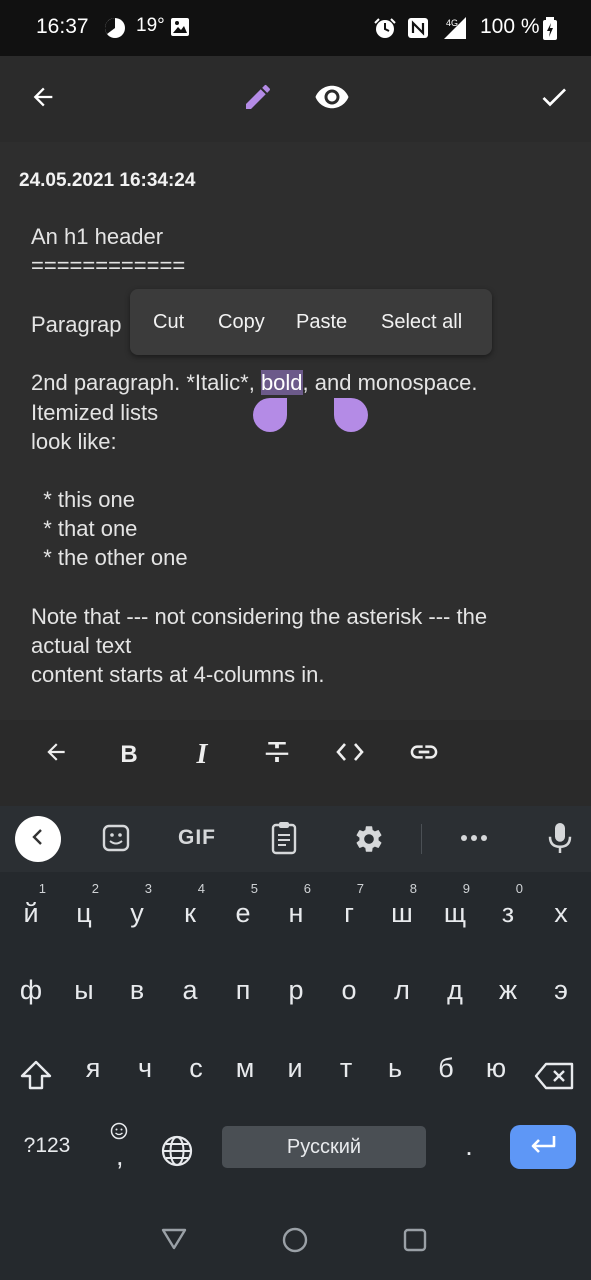  I want to click on text-context-menu: Cut Copy Paste Select all, so click(311, 322).